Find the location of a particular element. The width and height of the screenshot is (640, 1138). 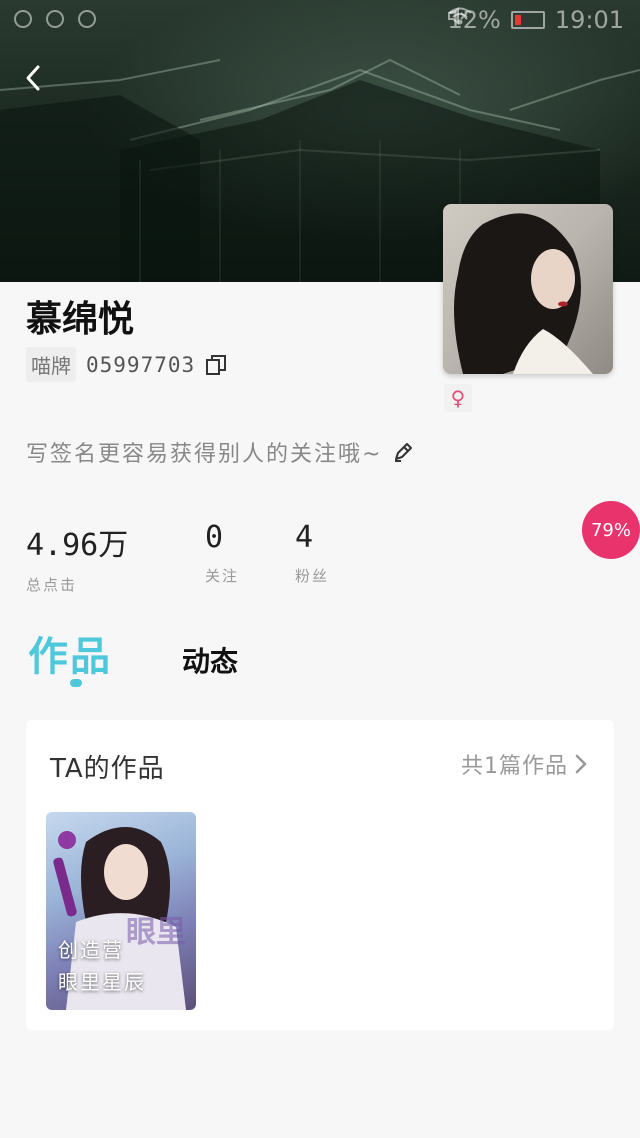

status-icons-left is located at coordinates (55, 19).